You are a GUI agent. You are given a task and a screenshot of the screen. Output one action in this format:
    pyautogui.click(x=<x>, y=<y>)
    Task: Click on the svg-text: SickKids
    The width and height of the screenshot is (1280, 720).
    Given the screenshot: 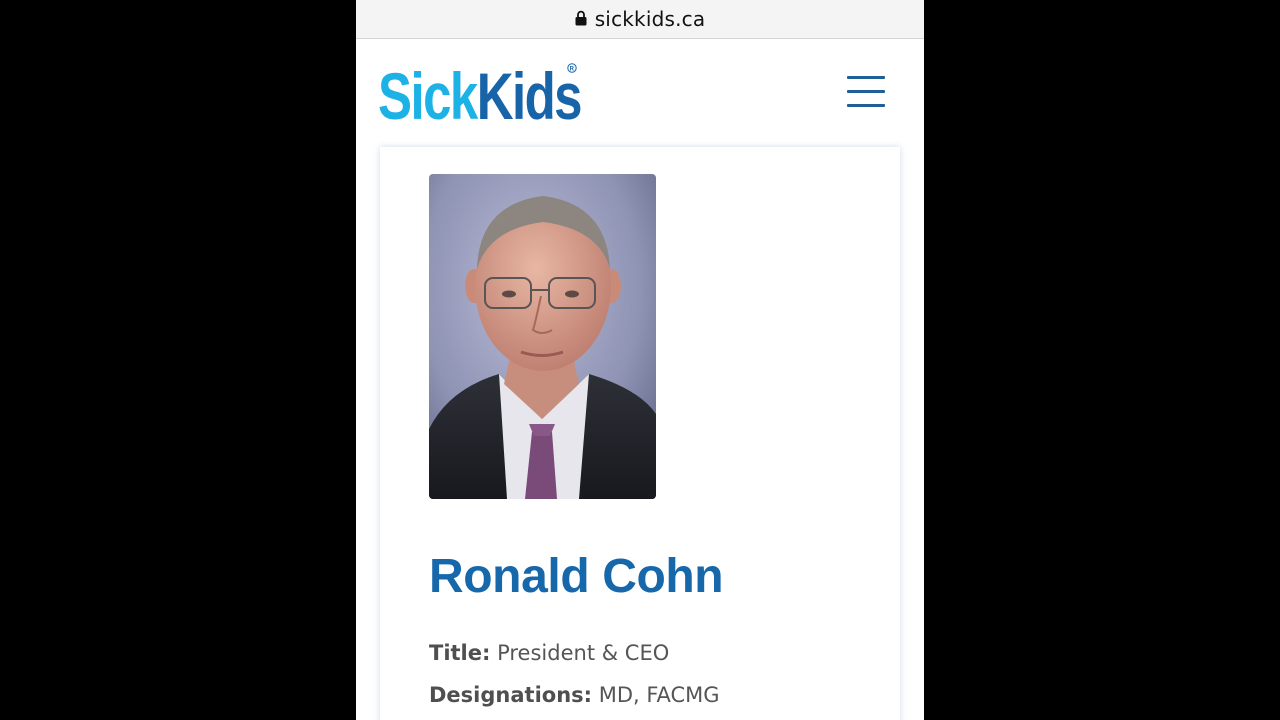 What is the action you would take?
    pyautogui.click(x=479, y=93)
    